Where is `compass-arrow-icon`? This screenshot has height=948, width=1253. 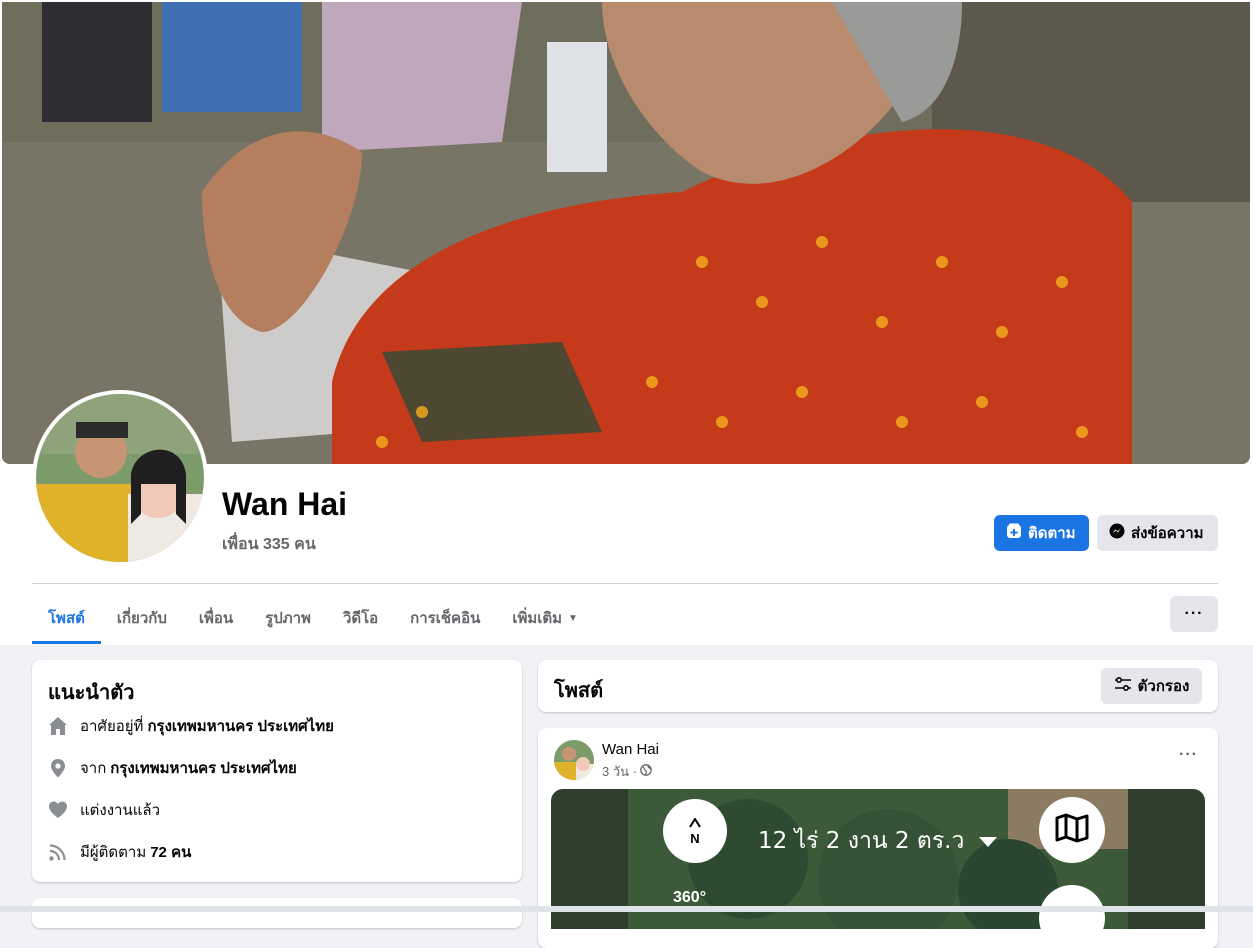 compass-arrow-icon is located at coordinates (695, 823).